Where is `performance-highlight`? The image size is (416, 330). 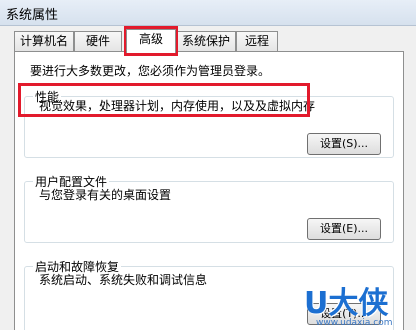
performance-highlight is located at coordinates (164, 100).